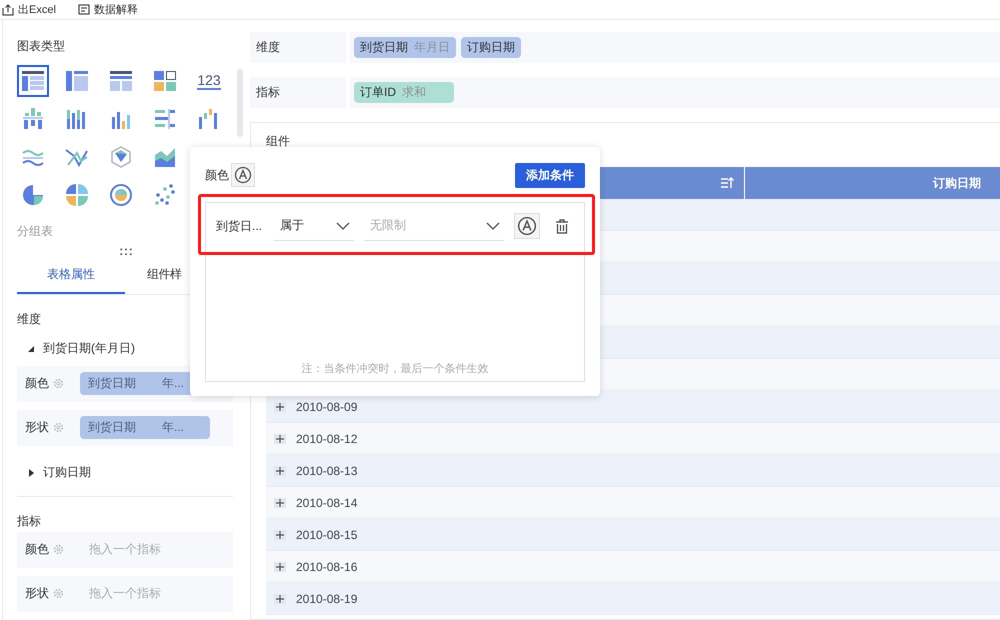 The width and height of the screenshot is (1000, 620). I want to click on color-label: 颜色, so click(217, 175).